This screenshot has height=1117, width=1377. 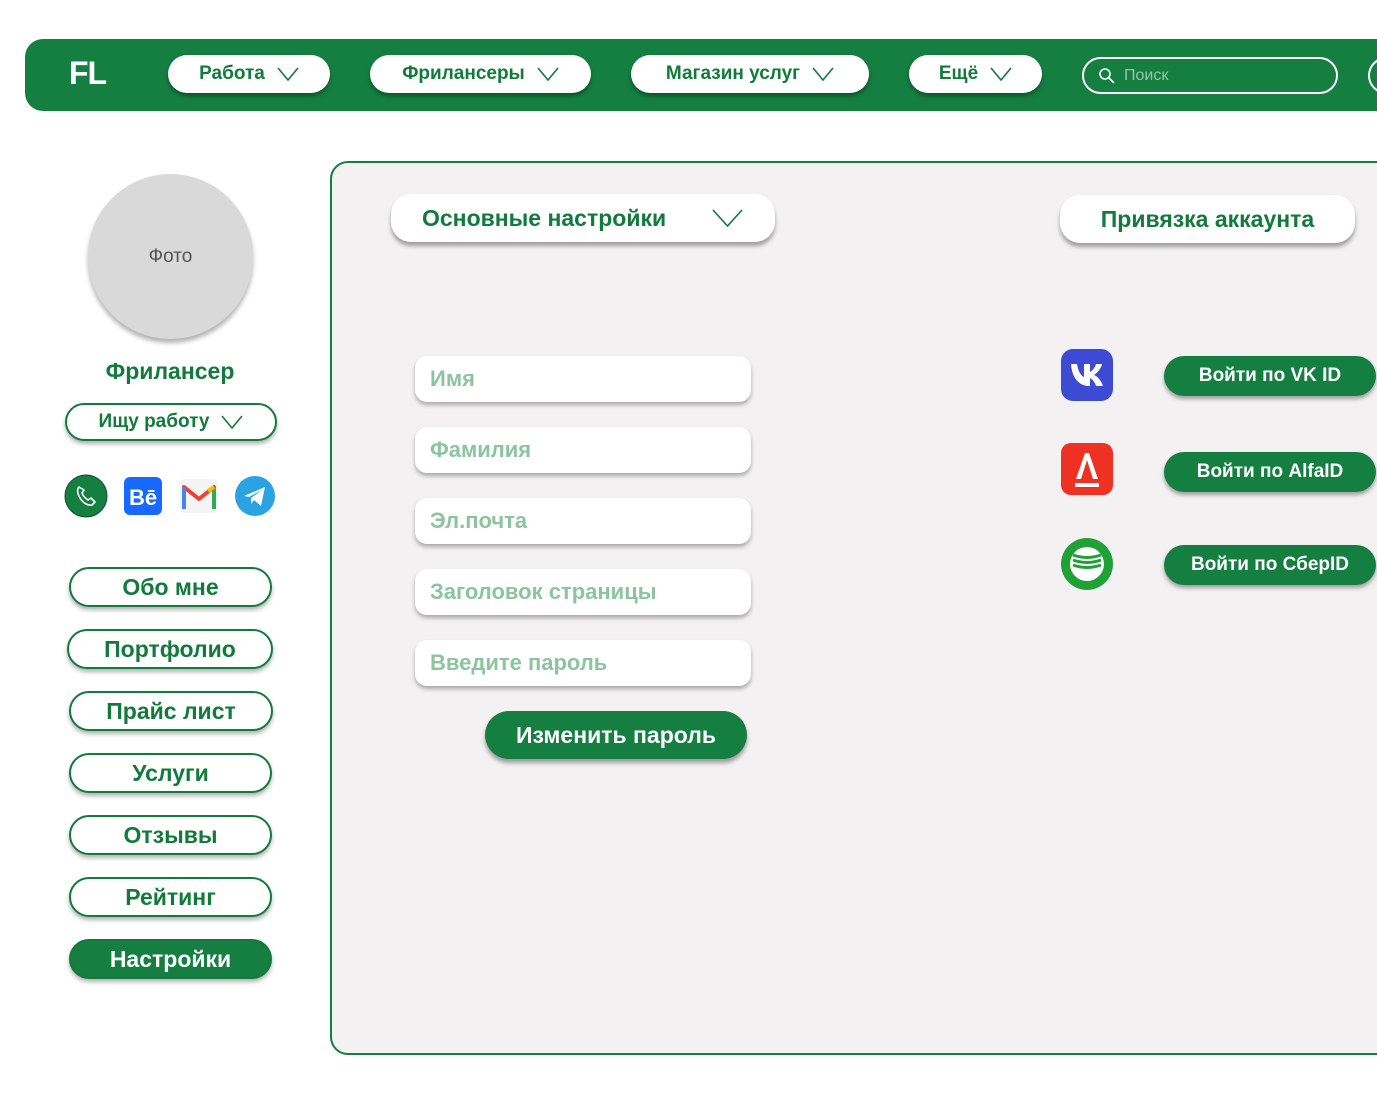 I want to click on nav-freelancers-dropdown: Фрилансеры, so click(x=480, y=74).